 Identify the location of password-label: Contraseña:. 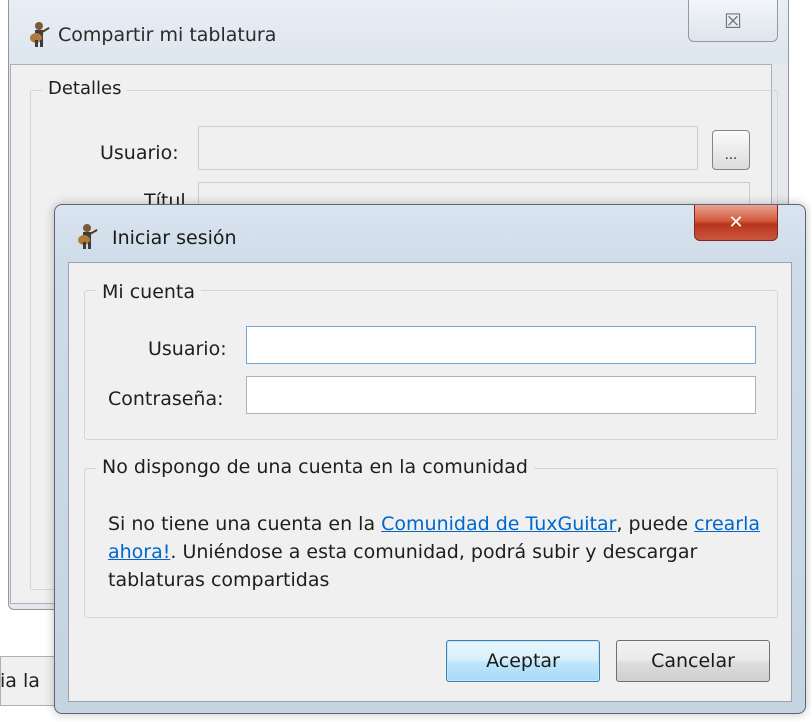
(166, 399).